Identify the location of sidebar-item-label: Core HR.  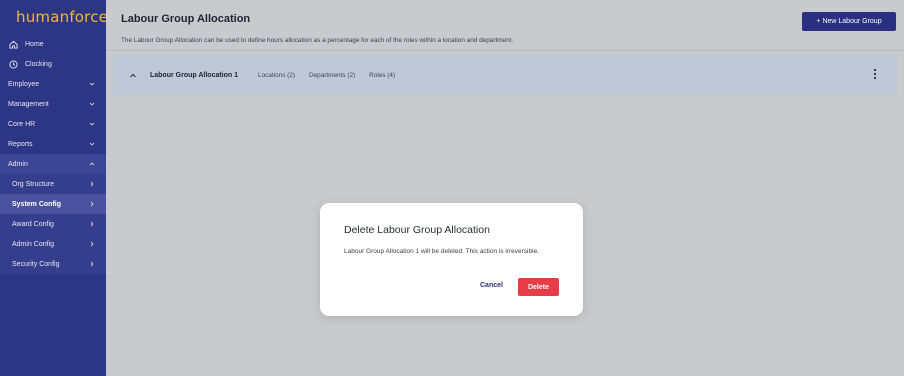
(22, 124).